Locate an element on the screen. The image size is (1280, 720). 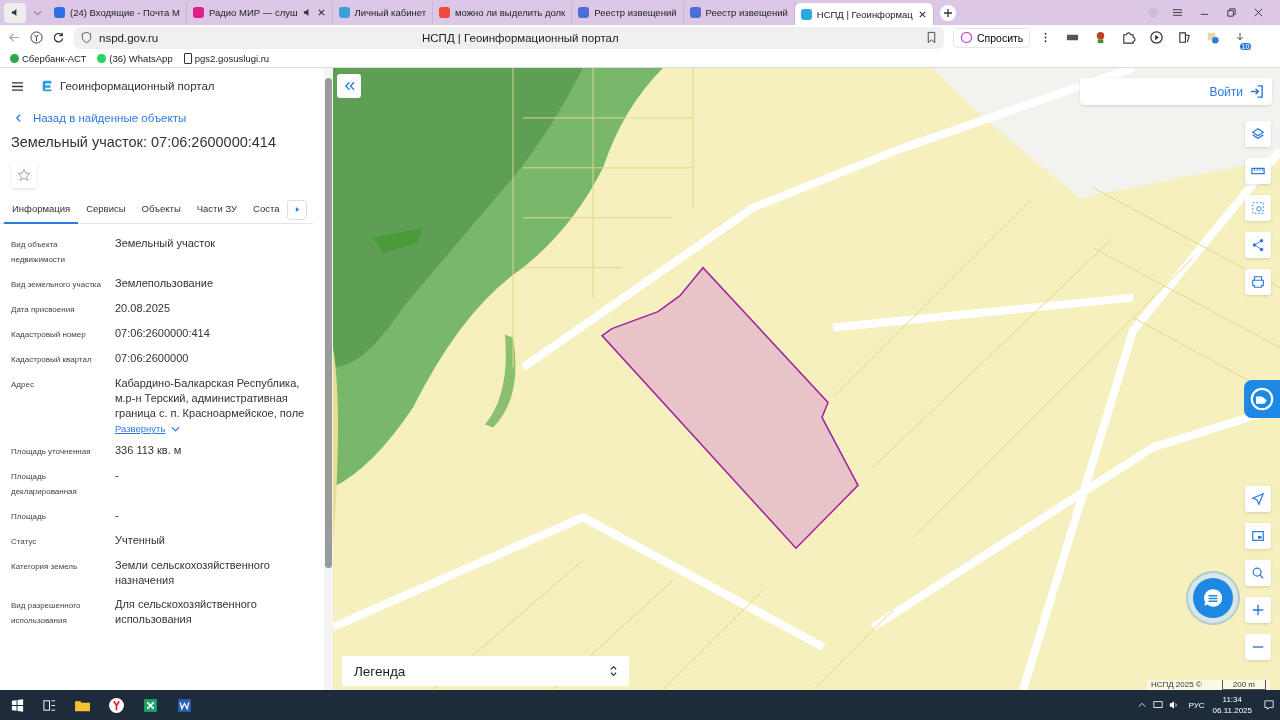
bookmark-link: Сбербанк-АСТ is located at coordinates (54, 58).